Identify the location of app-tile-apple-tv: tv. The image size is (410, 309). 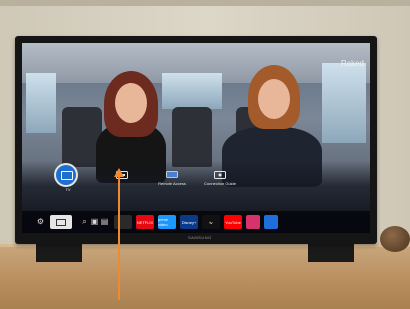
(211, 222).